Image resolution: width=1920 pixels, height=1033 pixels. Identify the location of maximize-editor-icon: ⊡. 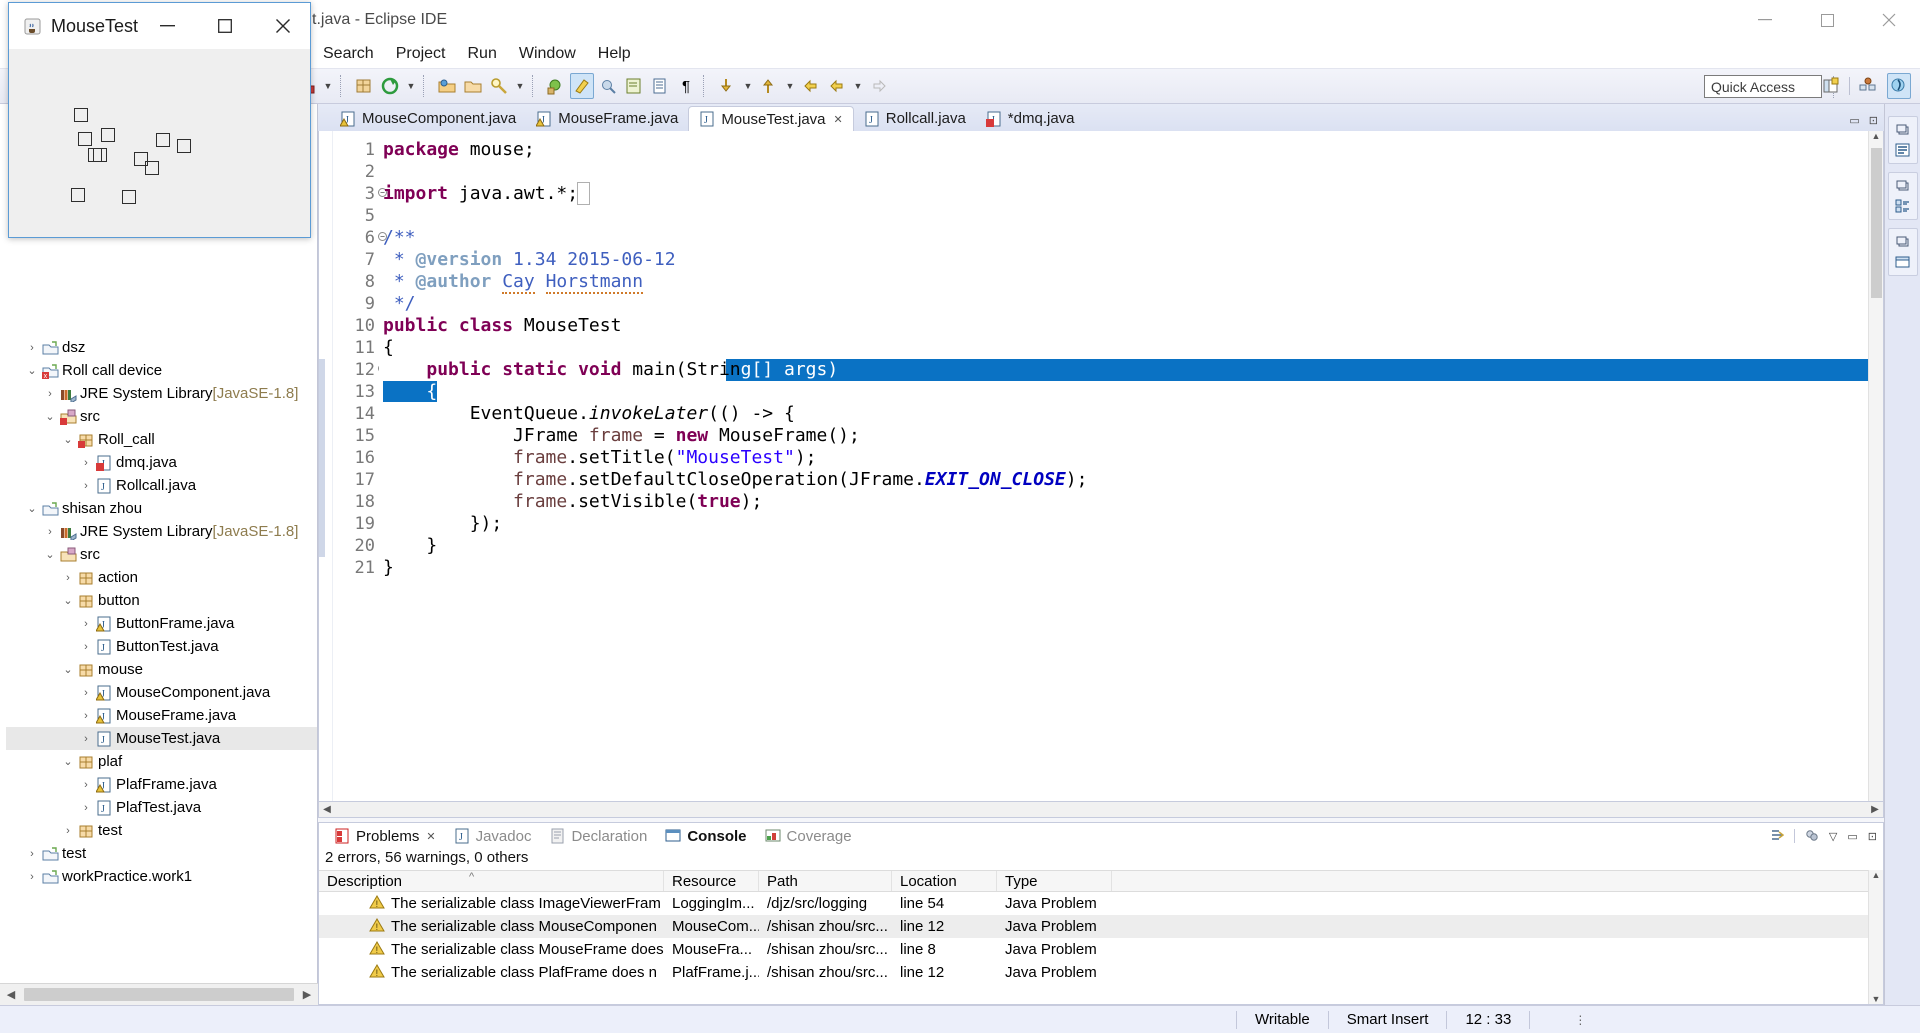
(1873, 120).